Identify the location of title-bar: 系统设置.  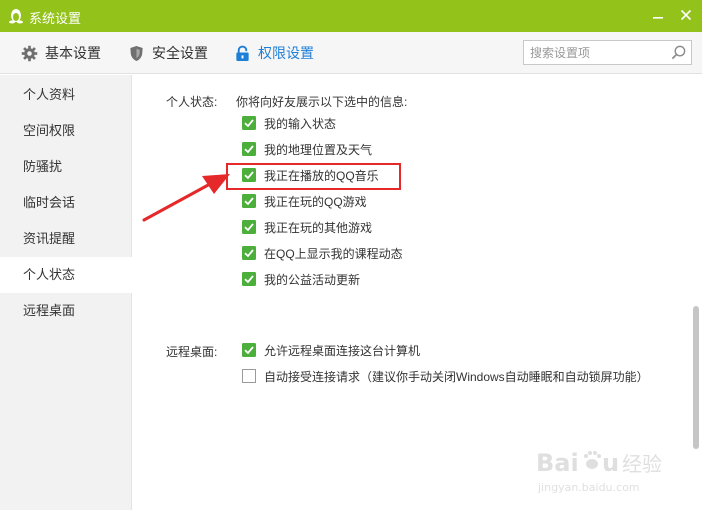
(351, 16).